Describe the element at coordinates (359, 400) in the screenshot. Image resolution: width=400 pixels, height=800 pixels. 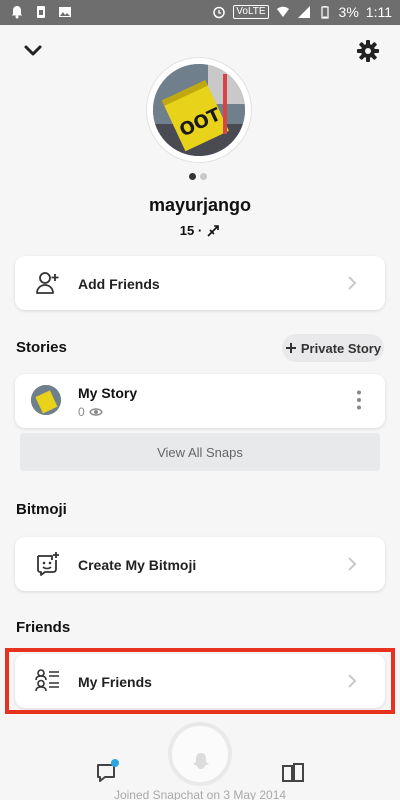
I see `kebab-icon` at that location.